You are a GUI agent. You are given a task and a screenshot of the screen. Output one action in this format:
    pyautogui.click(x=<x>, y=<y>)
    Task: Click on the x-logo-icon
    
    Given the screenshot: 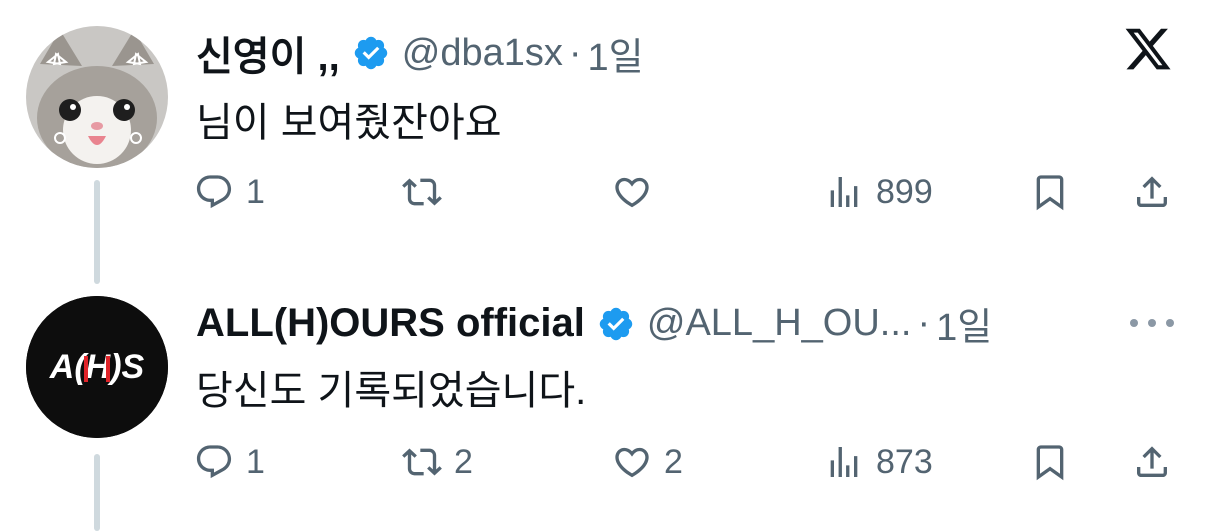 What is the action you would take?
    pyautogui.click(x=1148, y=49)
    